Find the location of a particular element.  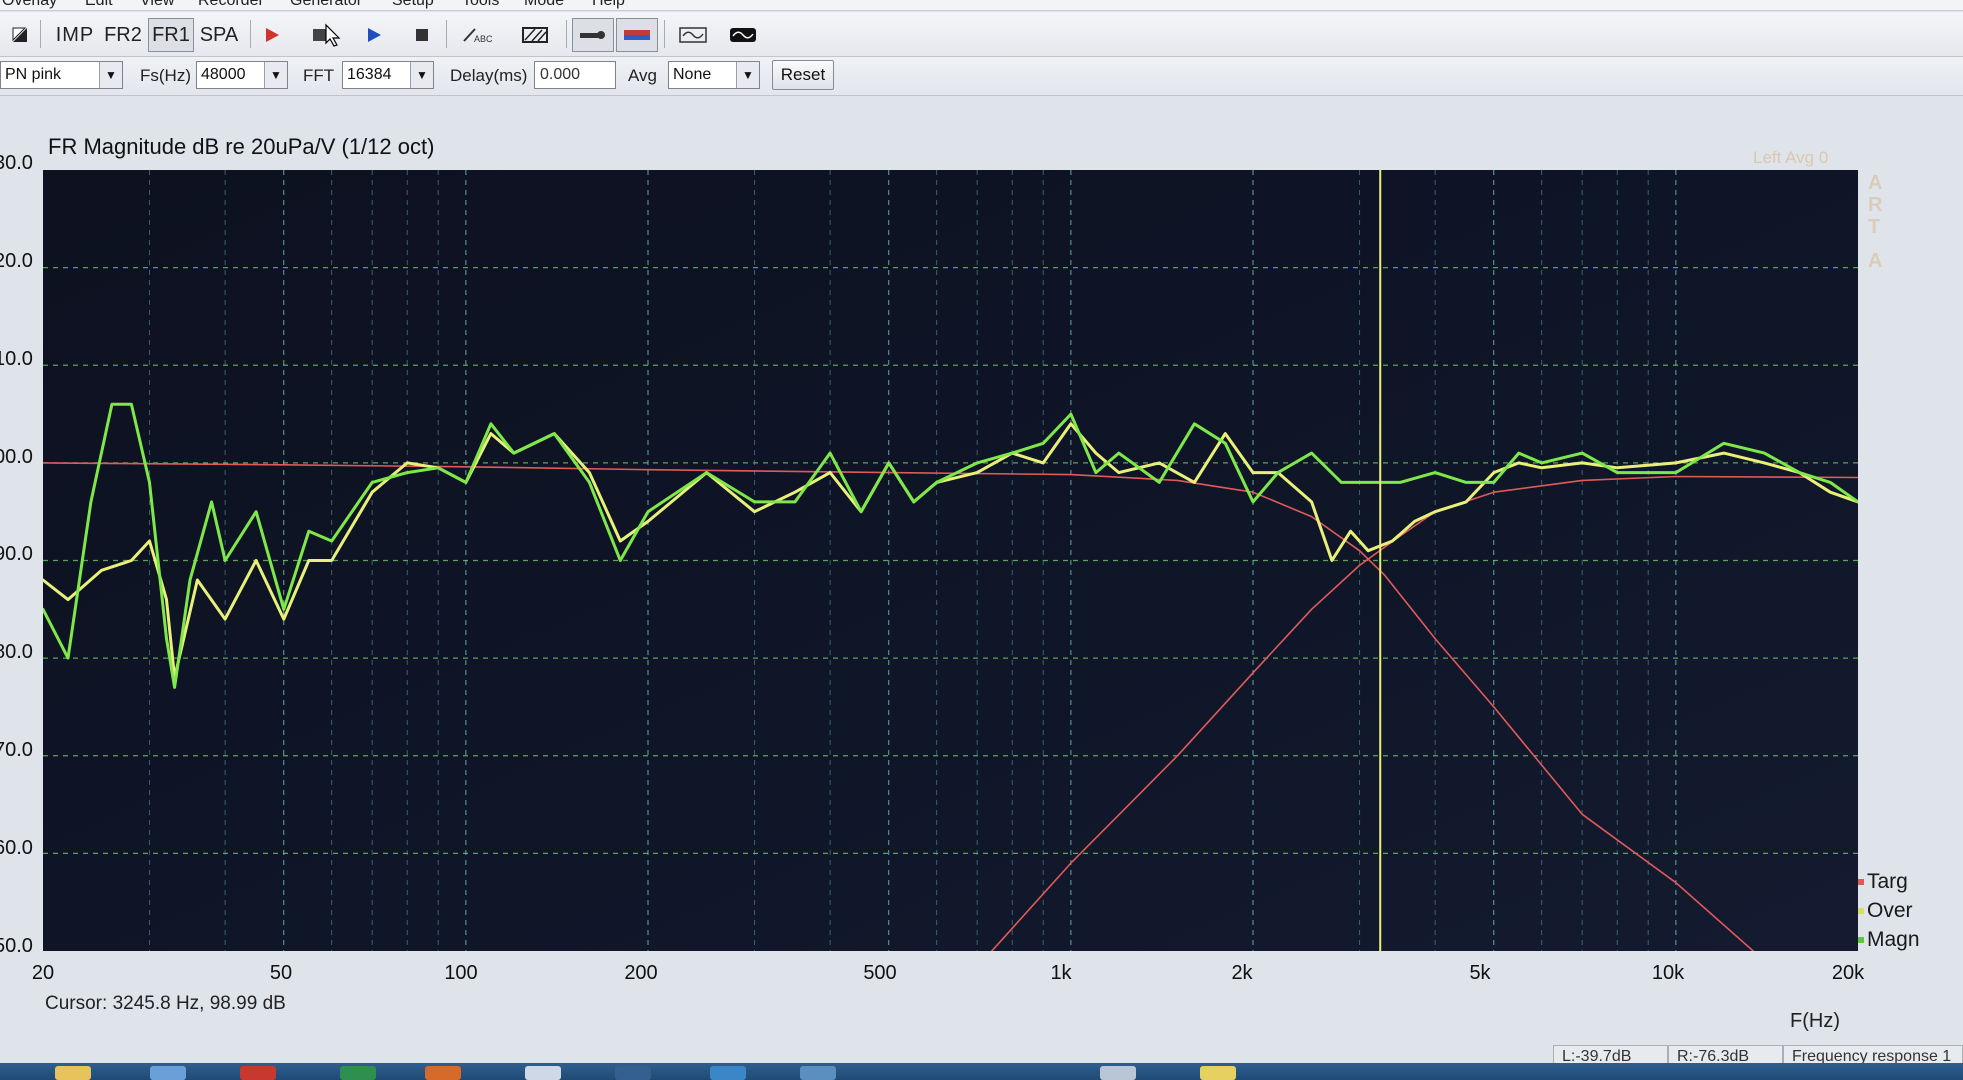

avg-select: None ▼ is located at coordinates (714, 75).